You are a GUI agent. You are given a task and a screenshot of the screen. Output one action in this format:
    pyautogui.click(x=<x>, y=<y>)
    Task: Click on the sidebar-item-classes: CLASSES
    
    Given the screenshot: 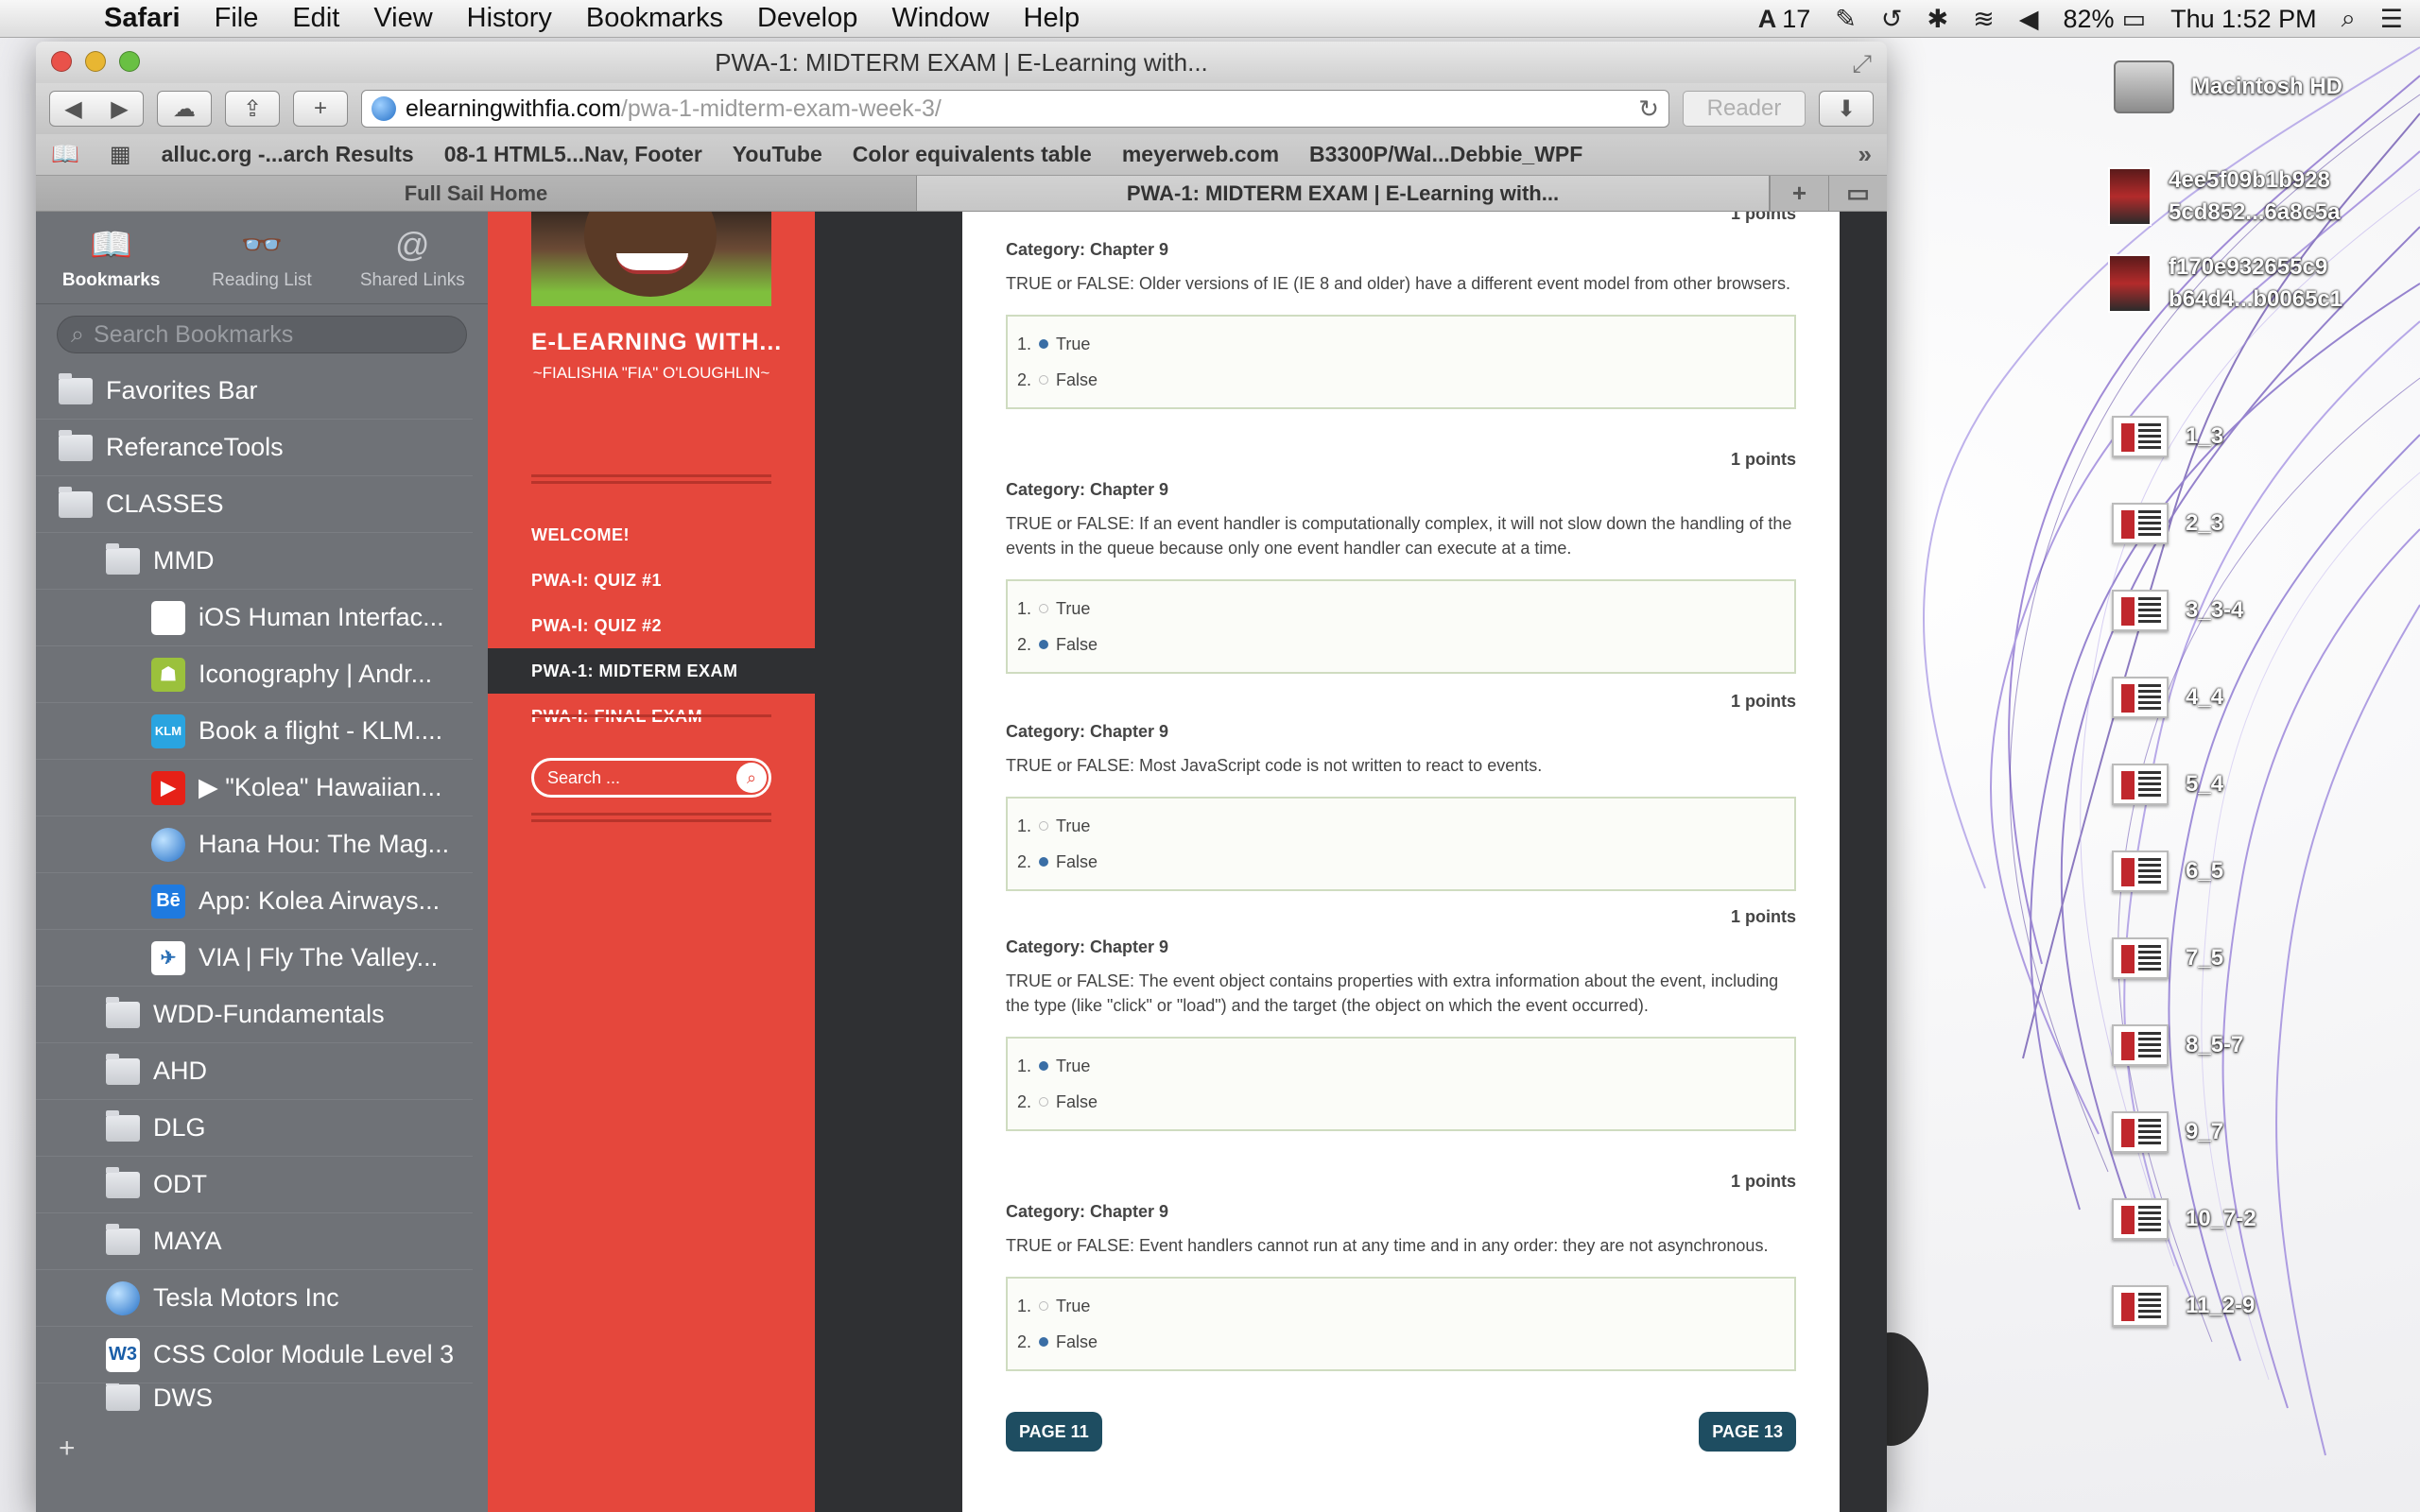 What is the action you would take?
    pyautogui.click(x=254, y=504)
    